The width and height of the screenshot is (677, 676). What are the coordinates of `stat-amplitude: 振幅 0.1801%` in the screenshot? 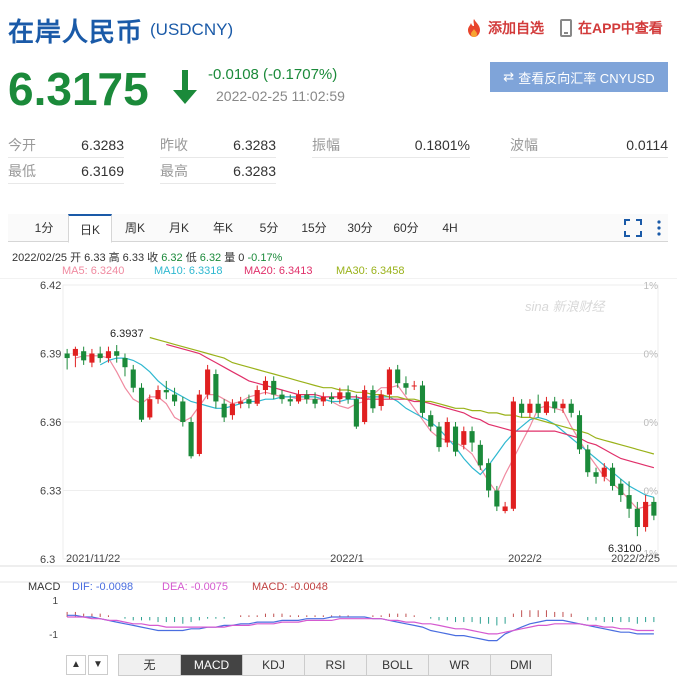 It's located at (391, 145).